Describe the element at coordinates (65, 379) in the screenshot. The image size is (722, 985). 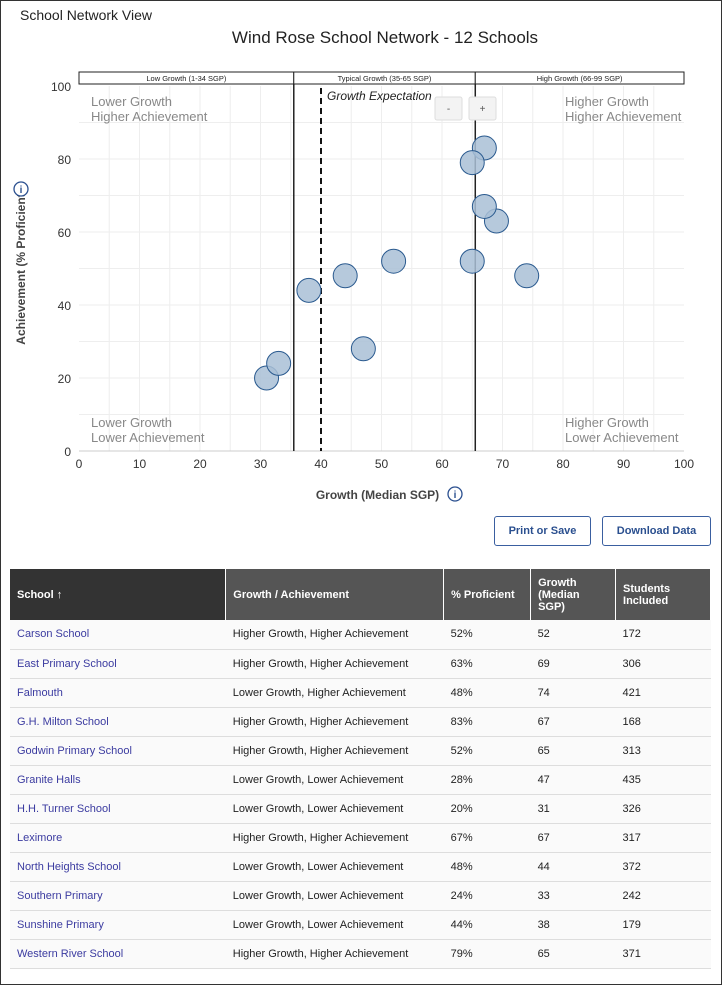
I see `y-tick-label: 20` at that location.